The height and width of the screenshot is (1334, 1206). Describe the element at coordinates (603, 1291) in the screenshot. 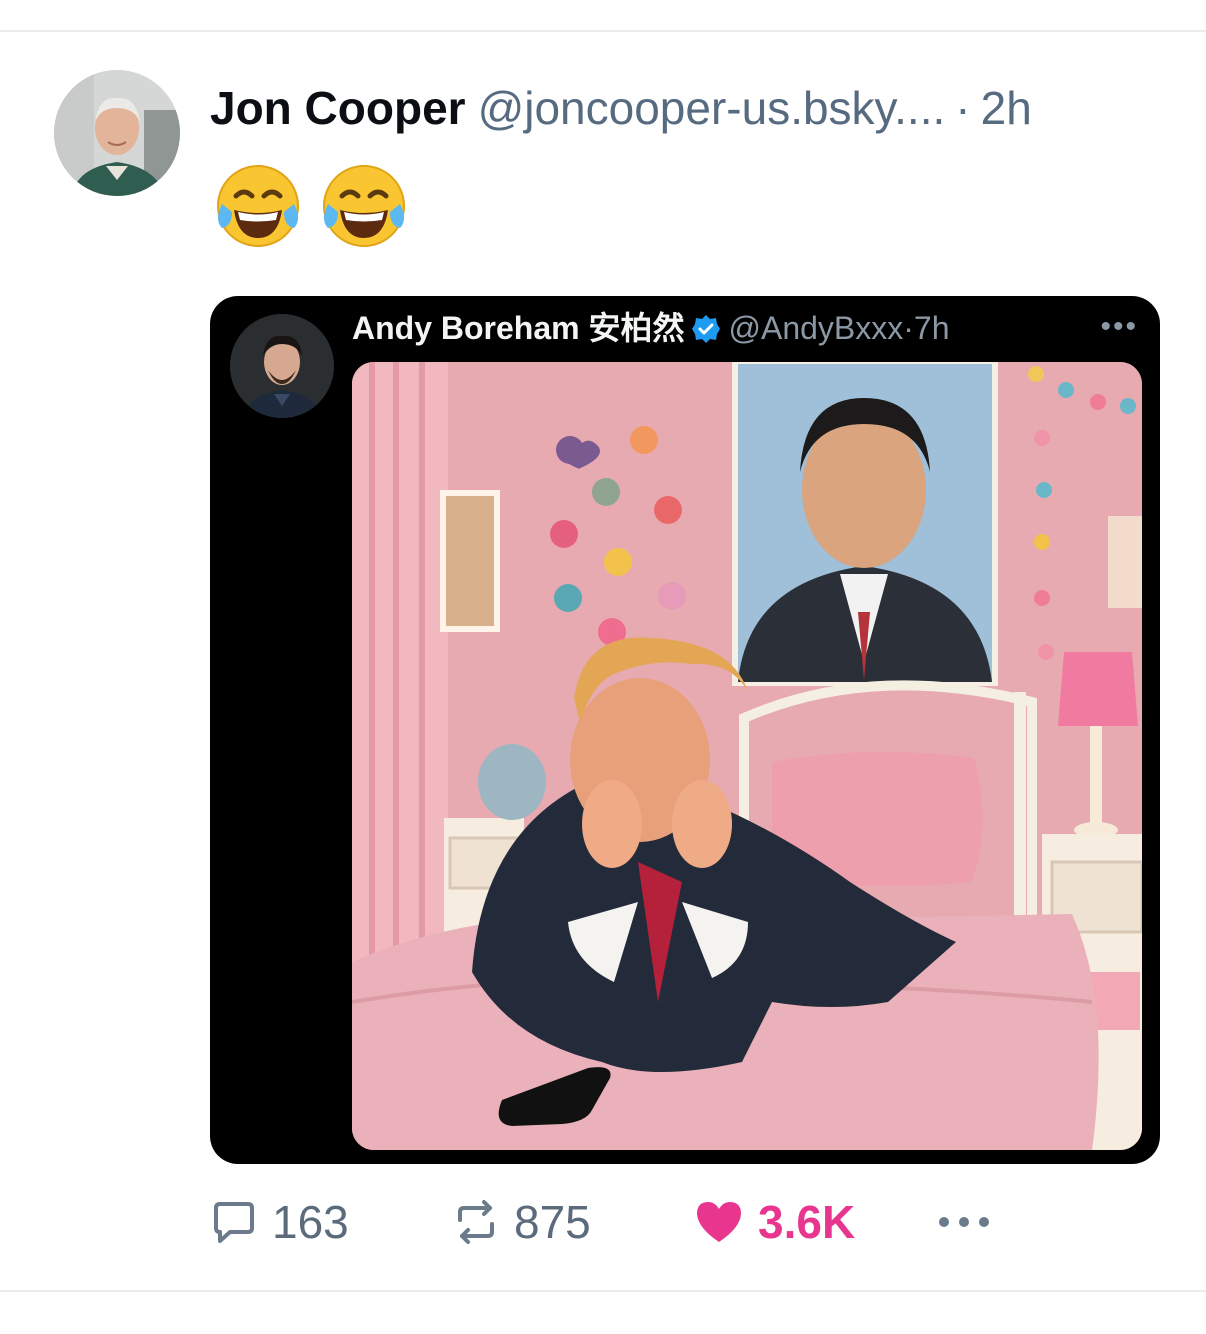

I see `bottom-divider` at that location.